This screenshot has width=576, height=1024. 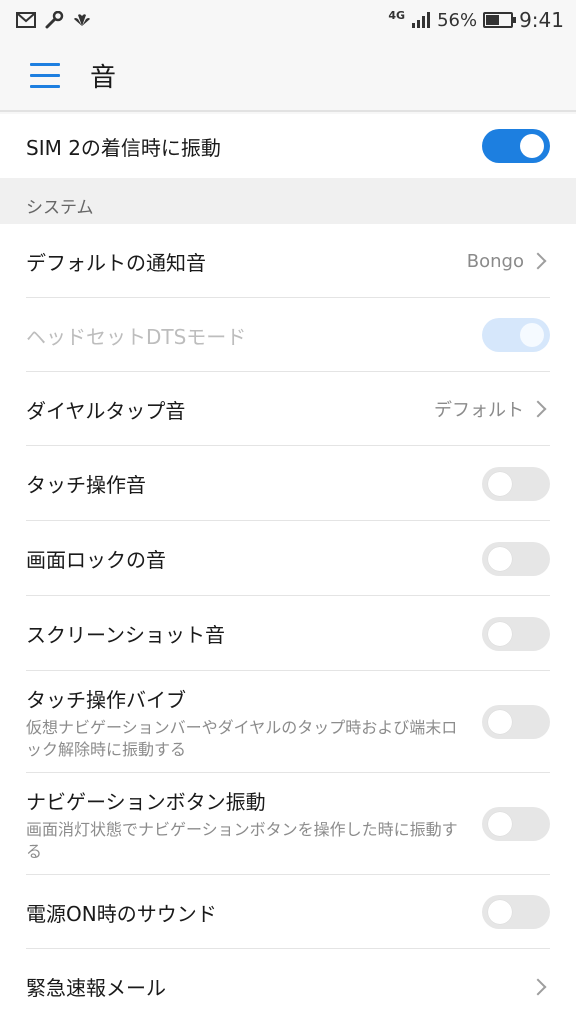 I want to click on setting-value: デフォルト, so click(x=492, y=409).